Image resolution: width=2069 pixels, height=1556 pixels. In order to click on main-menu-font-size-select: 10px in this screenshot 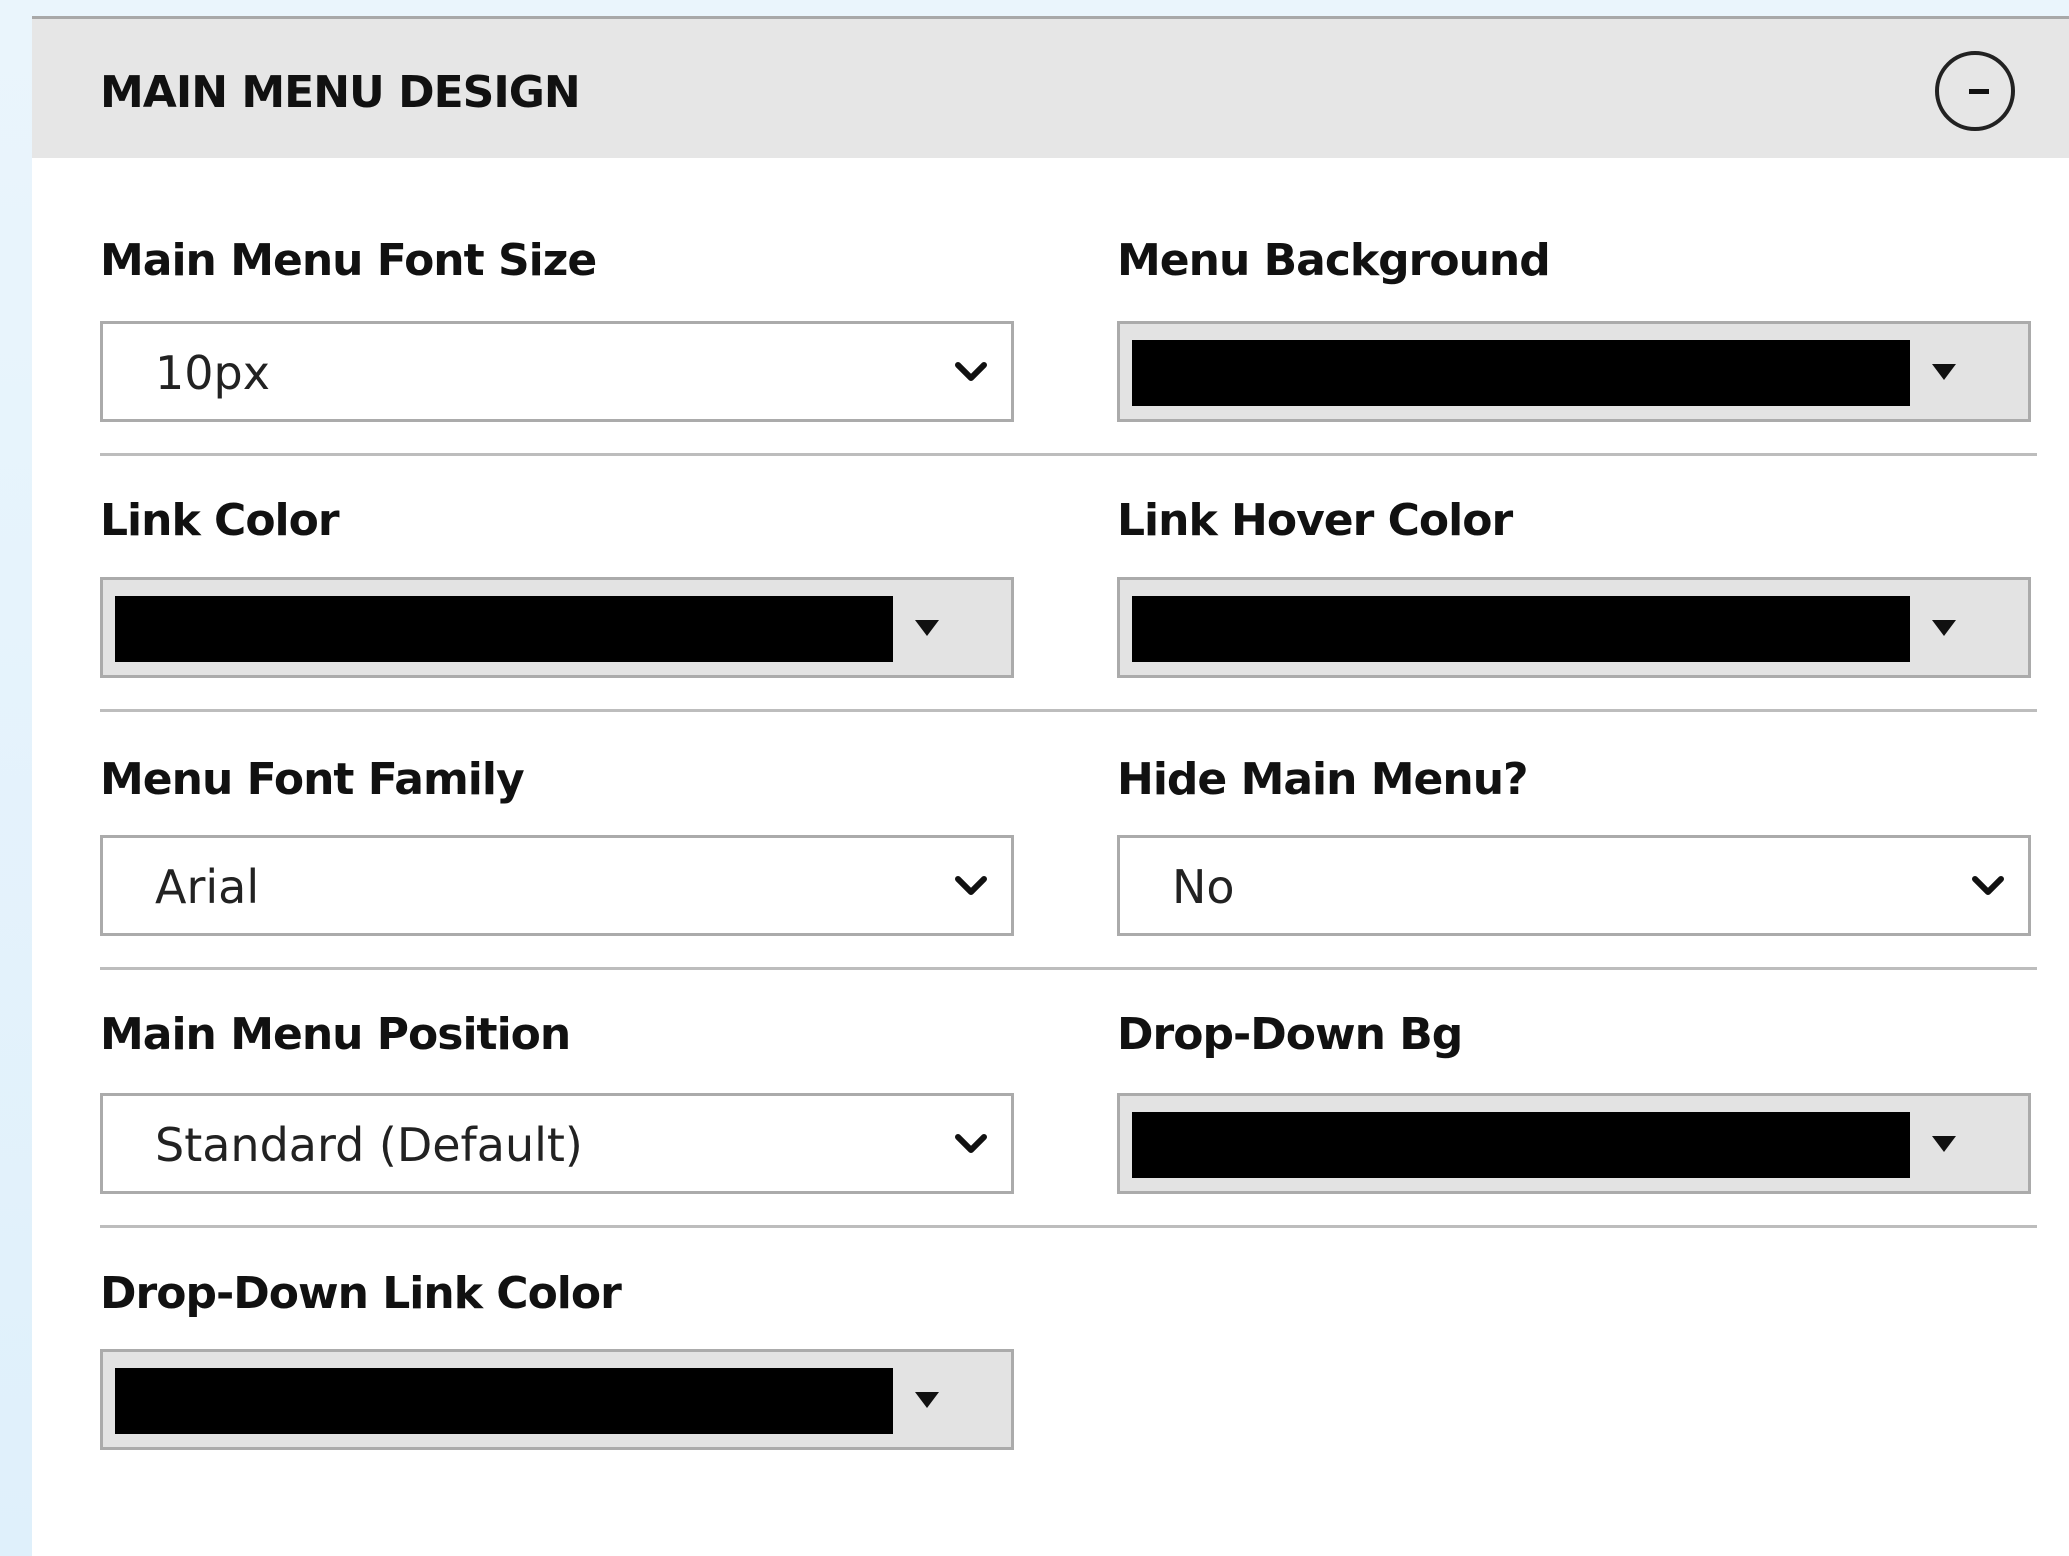, I will do `click(557, 371)`.